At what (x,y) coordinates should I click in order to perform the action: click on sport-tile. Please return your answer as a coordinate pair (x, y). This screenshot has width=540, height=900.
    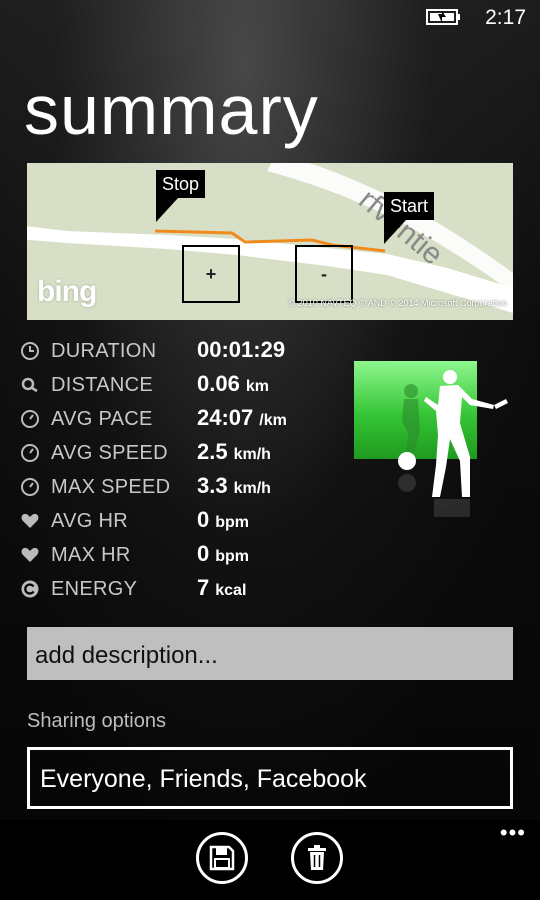
    Looking at the image, I should click on (431, 439).